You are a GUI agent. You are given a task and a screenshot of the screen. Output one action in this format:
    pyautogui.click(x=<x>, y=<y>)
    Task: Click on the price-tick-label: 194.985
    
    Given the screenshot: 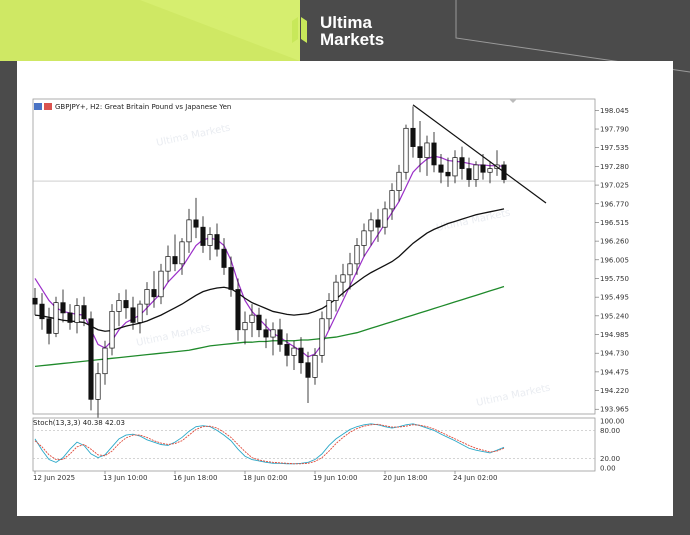 What is the action you would take?
    pyautogui.click(x=614, y=335)
    